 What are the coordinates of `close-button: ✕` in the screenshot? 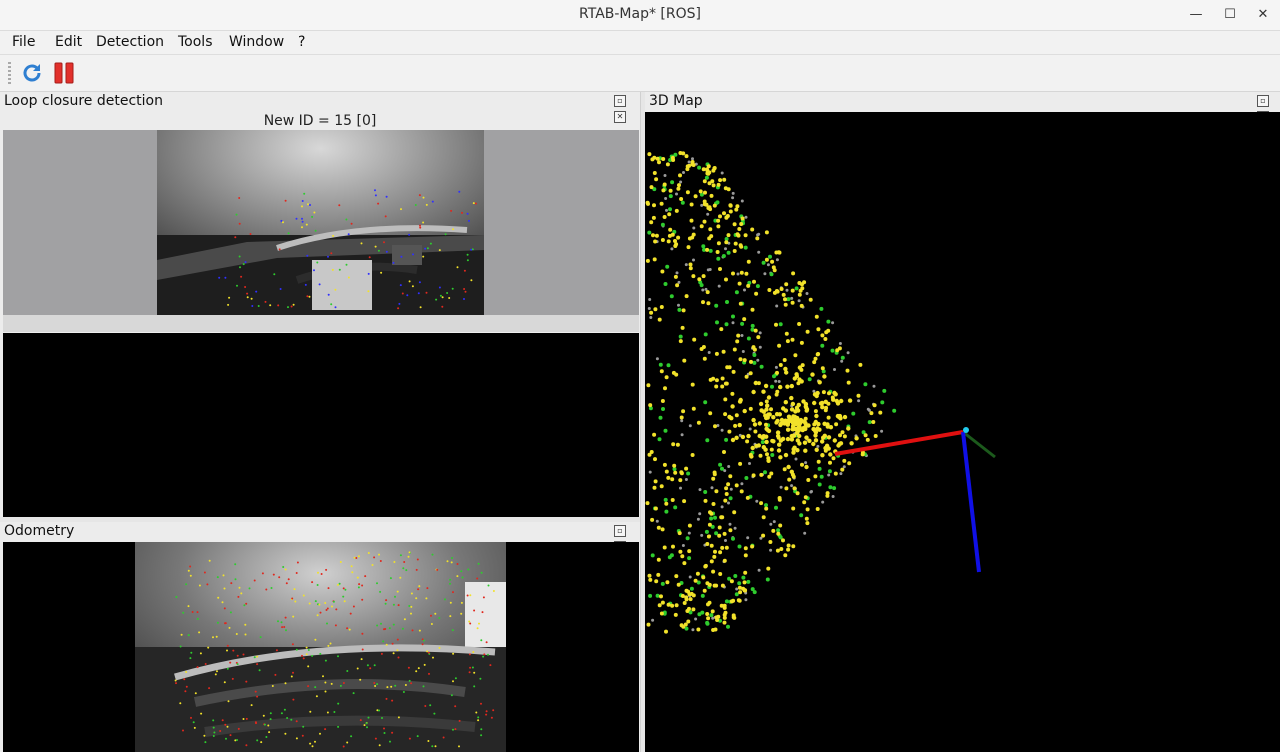 It's located at (1263, 15).